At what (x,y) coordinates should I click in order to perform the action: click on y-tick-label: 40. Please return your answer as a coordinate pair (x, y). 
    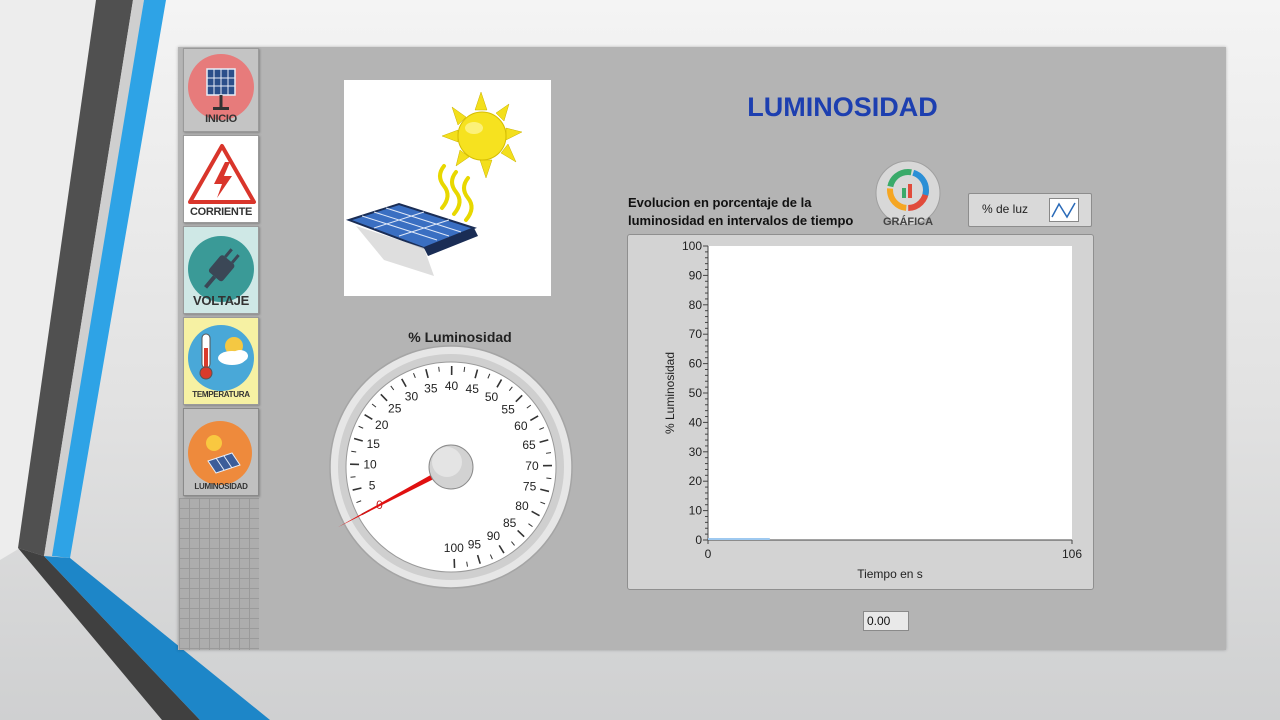
    Looking at the image, I should click on (696, 422).